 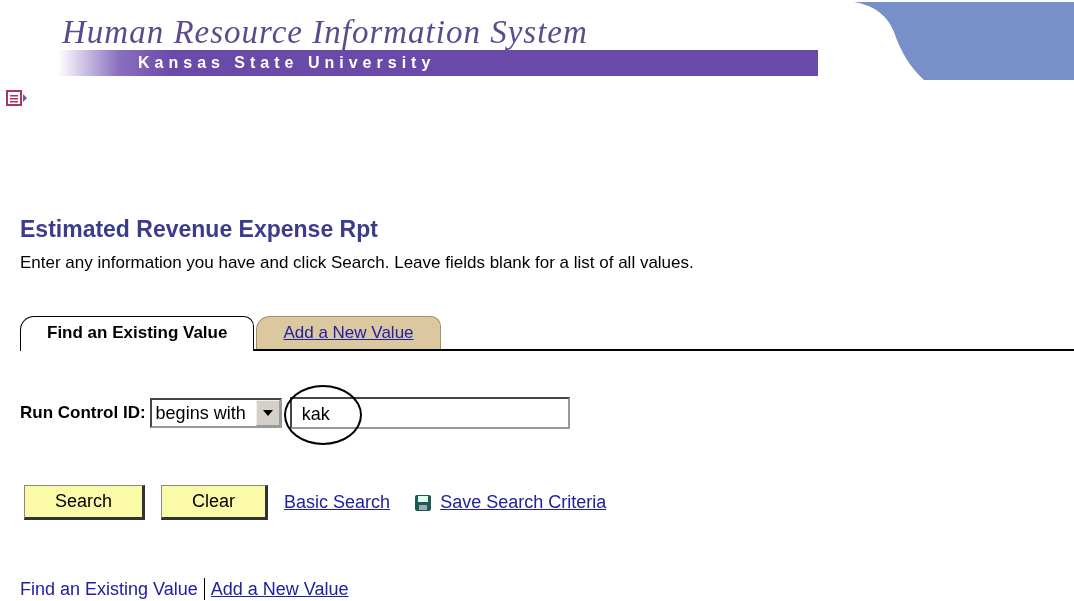 I want to click on field-label: Run Control ID:, so click(x=83, y=413).